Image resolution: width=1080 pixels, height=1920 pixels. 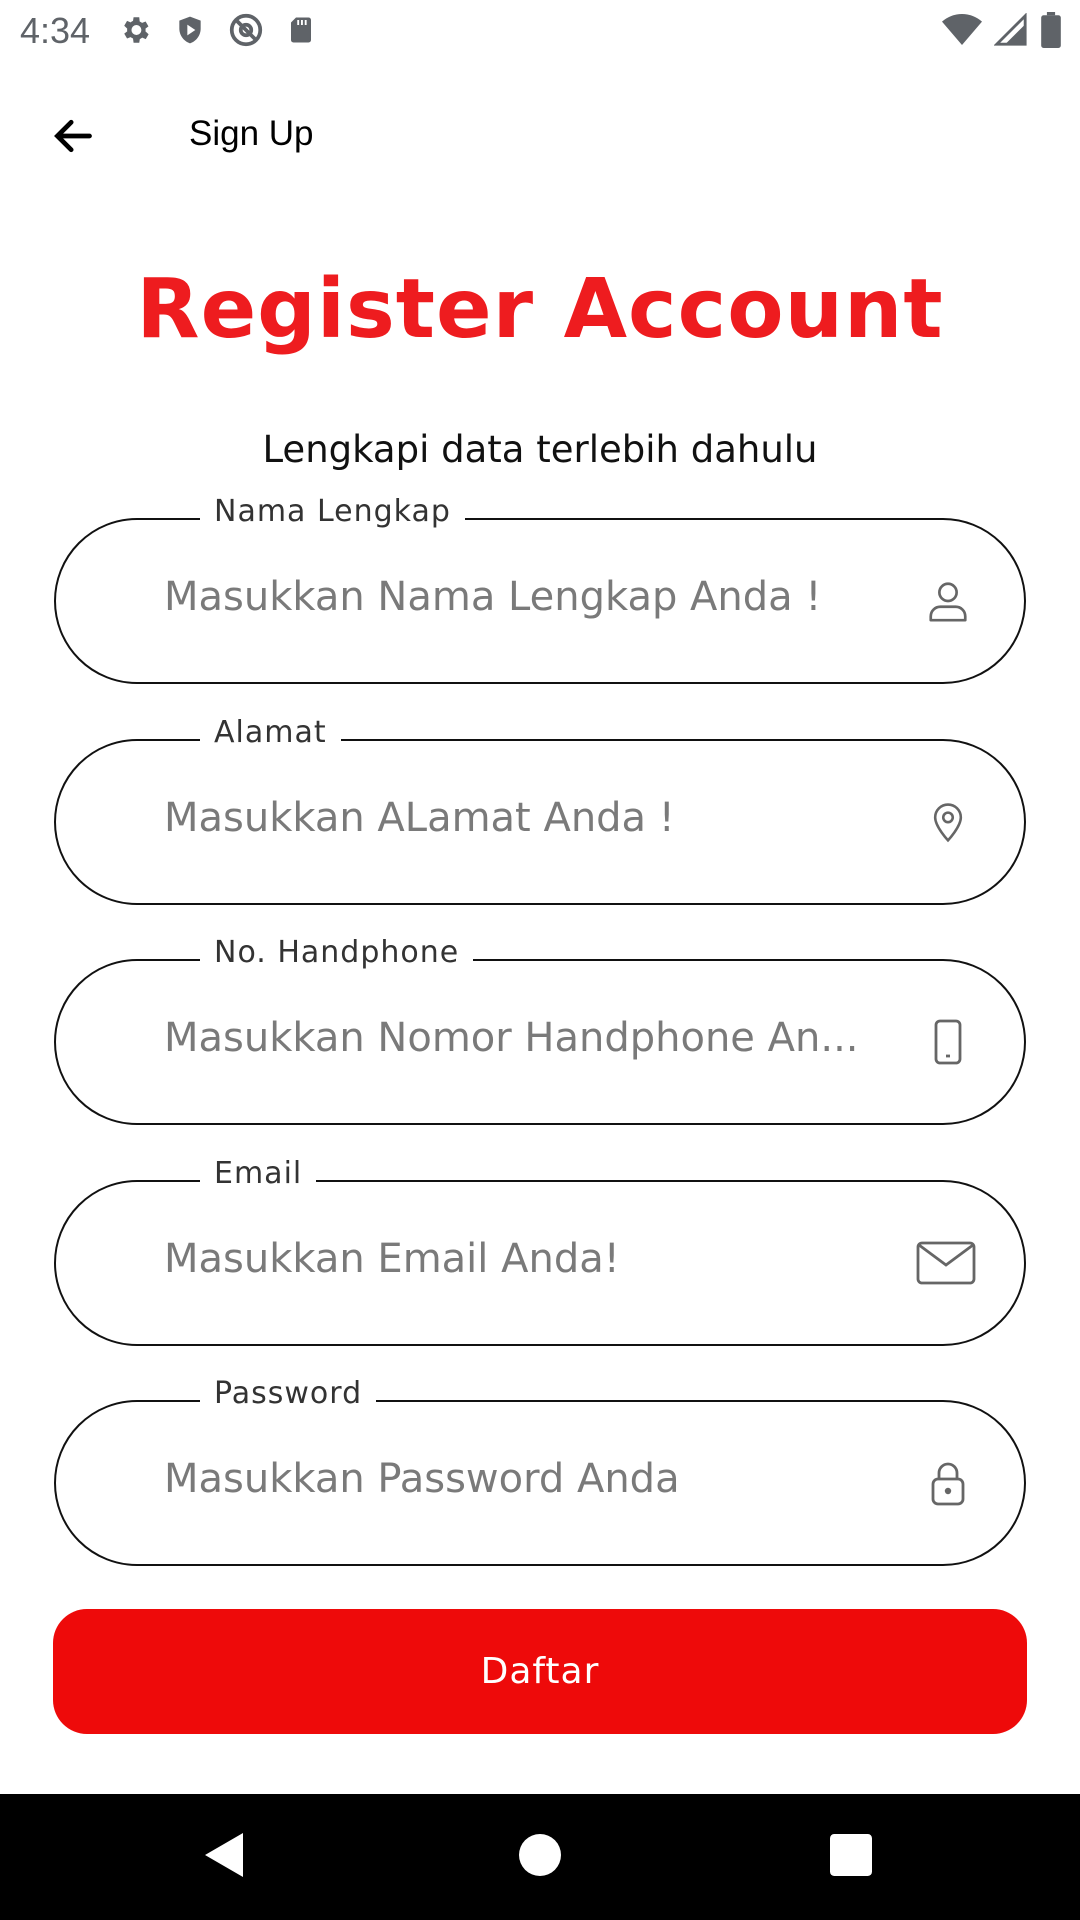 I want to click on password-field: Password, so click(x=540, y=1471).